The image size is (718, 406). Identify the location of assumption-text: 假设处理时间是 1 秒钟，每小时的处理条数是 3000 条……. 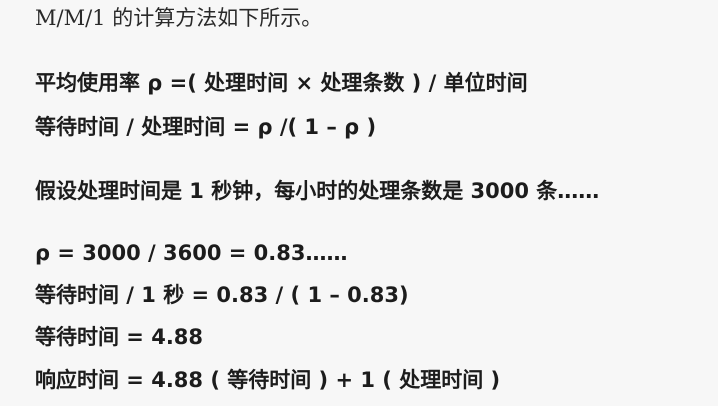
(317, 191).